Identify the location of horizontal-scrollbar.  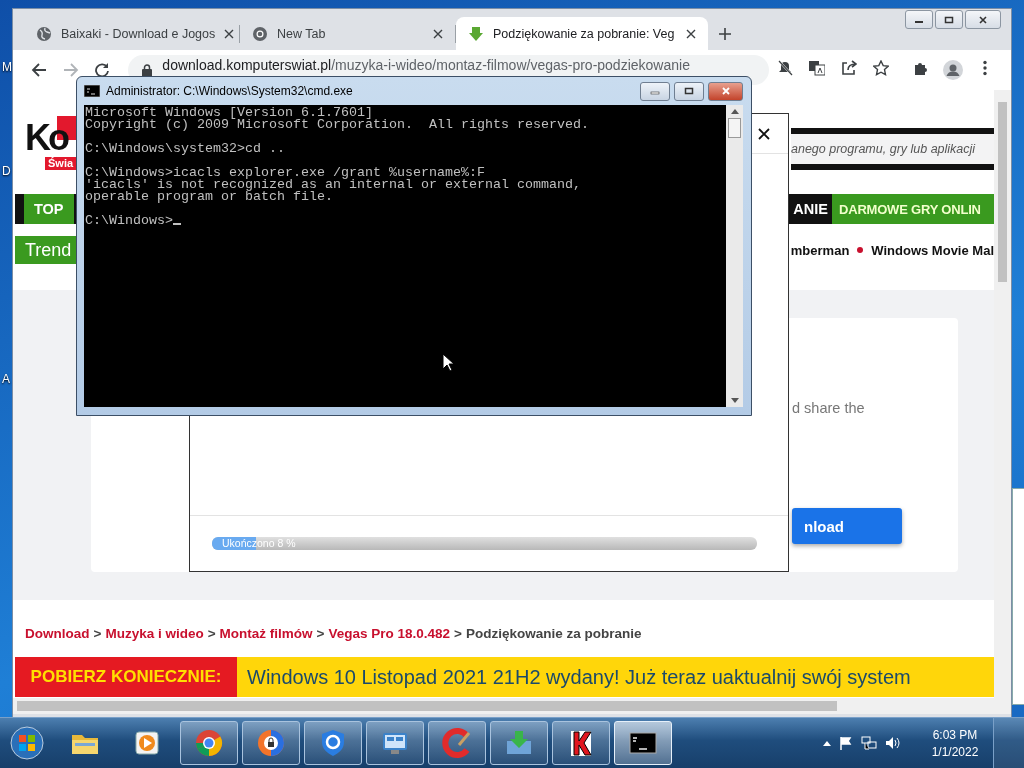
(512, 706).